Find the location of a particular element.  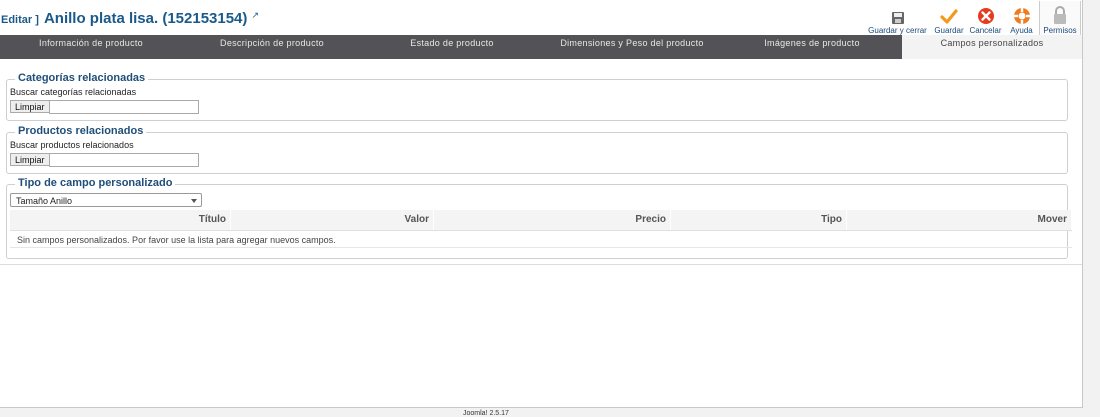

save-disk-icon is located at coordinates (897, 18).